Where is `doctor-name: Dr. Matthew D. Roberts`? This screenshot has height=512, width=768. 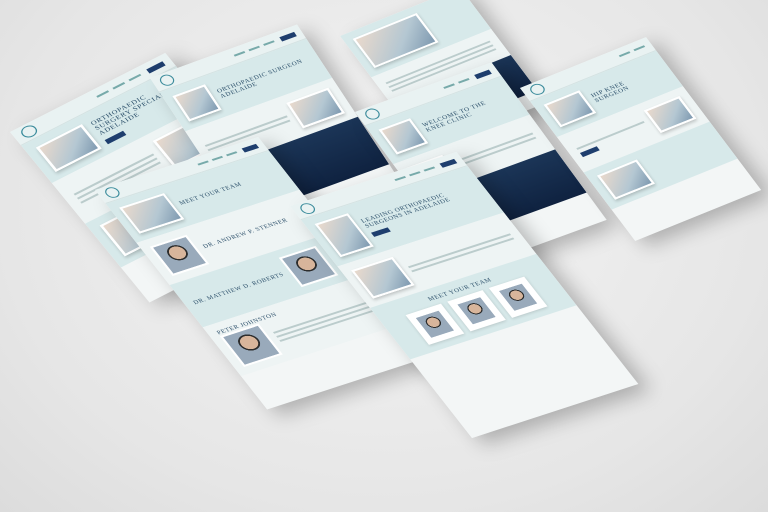 doctor-name: Dr. Matthew D. Roberts is located at coordinates (239, 289).